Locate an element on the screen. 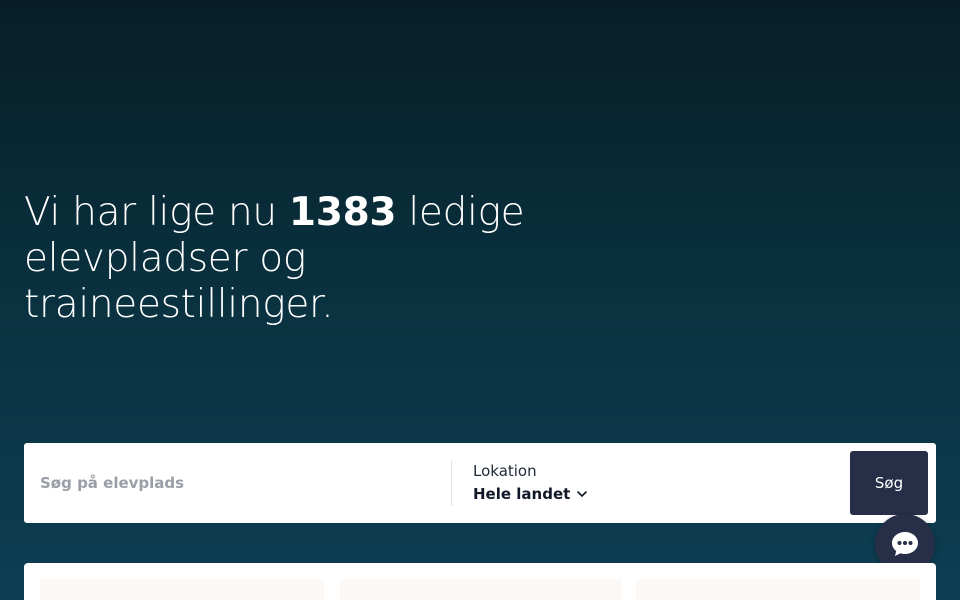 The width and height of the screenshot is (960, 600). results-panel is located at coordinates (480, 581).